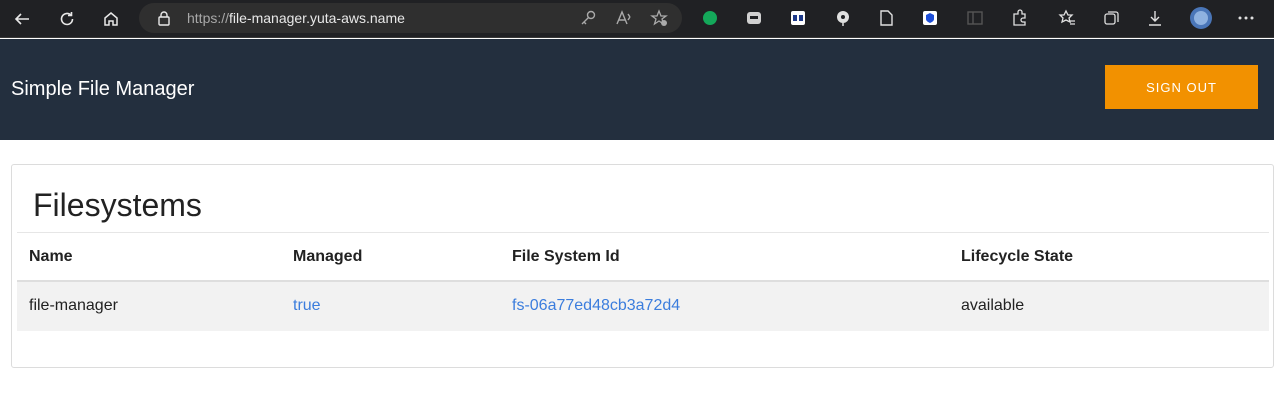 The width and height of the screenshot is (1274, 412). Describe the element at coordinates (164, 18) in the screenshot. I see `lock-icon` at that location.